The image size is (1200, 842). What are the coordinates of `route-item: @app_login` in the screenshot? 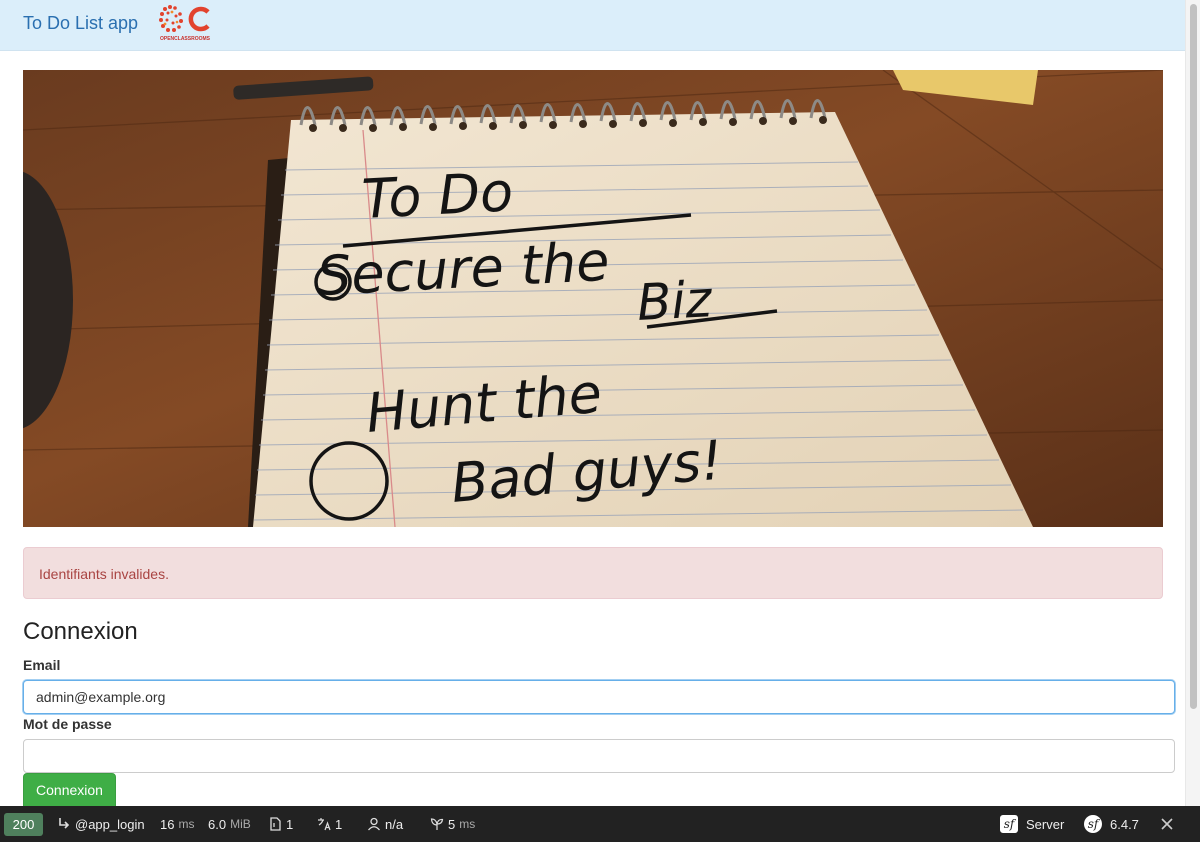 It's located at (101, 824).